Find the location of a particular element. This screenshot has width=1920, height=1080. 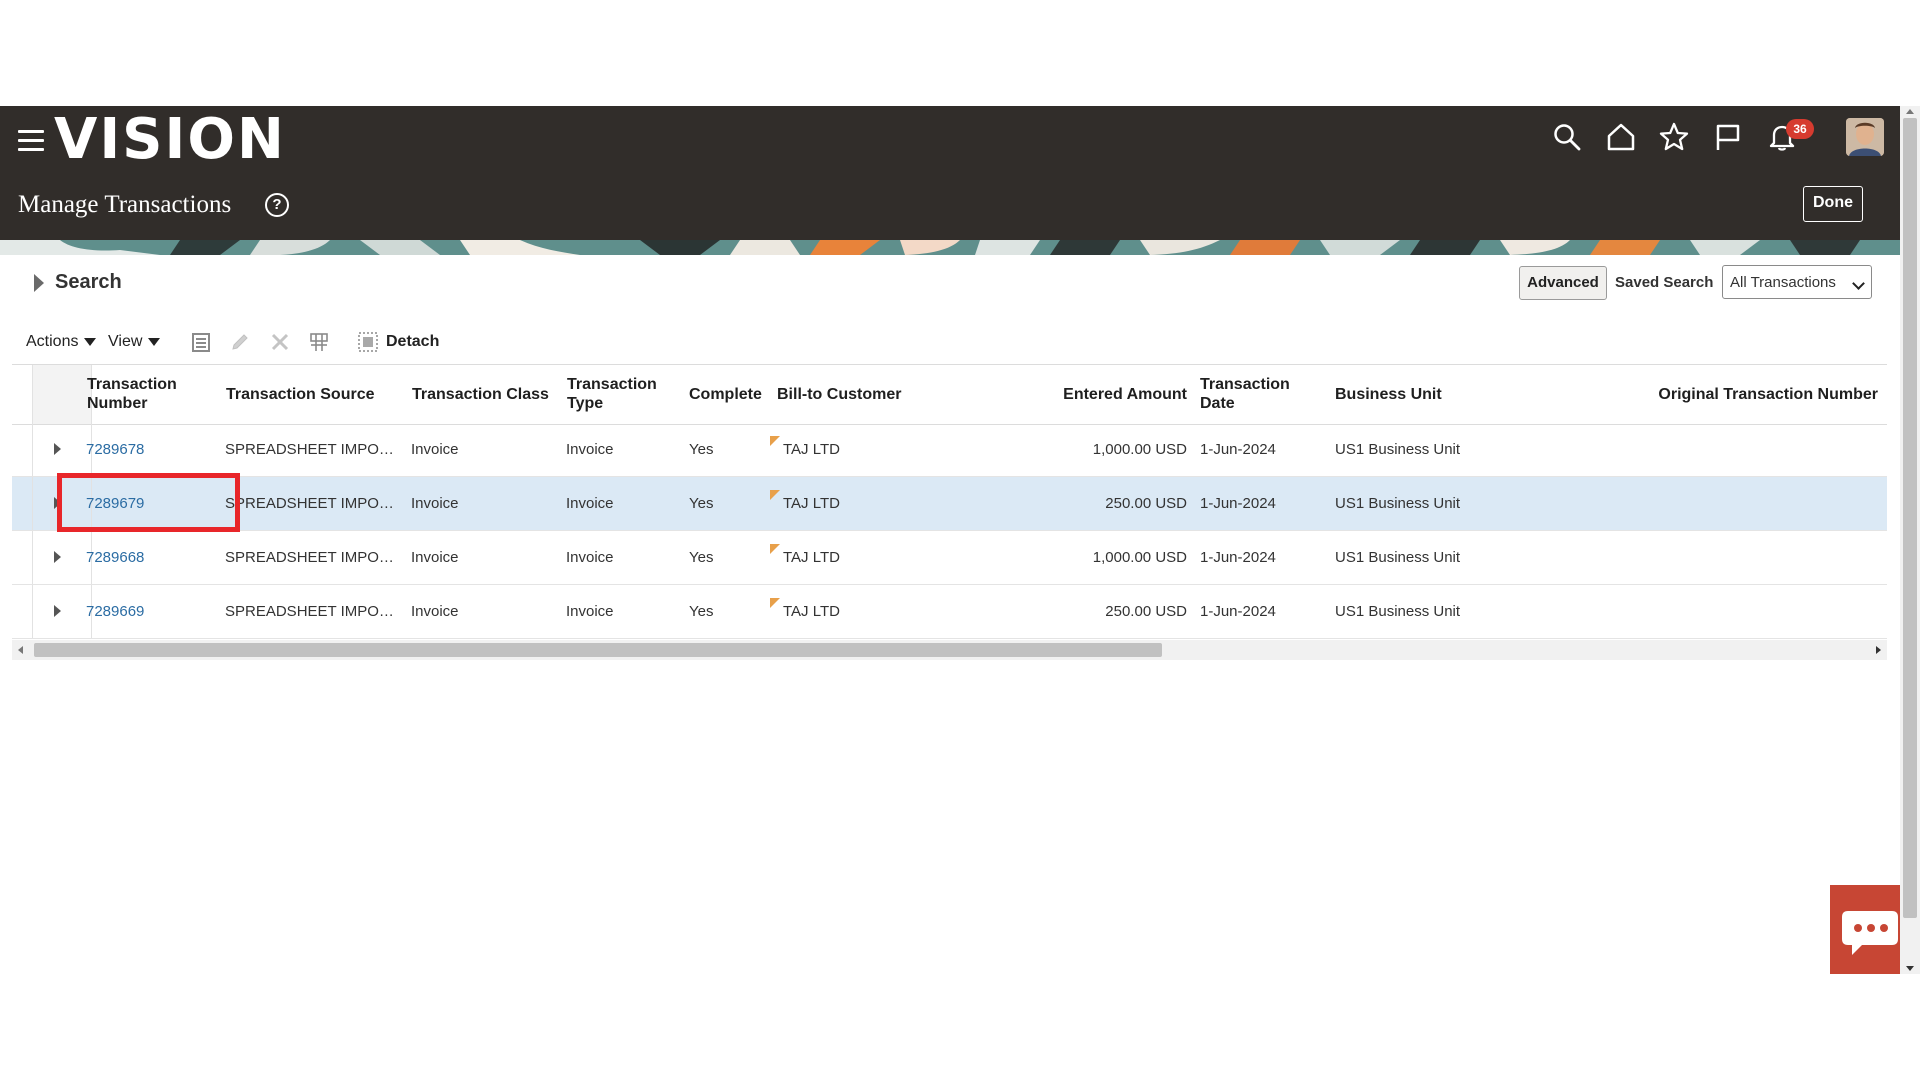

page-title: Manage Transactions is located at coordinates (125, 204).